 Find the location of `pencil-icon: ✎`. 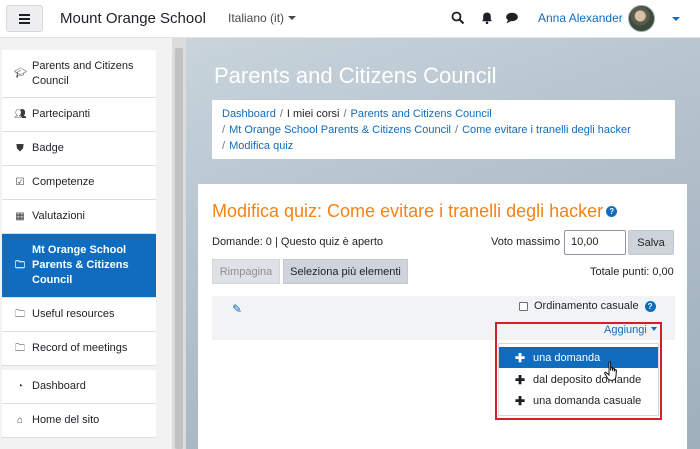

pencil-icon: ✎ is located at coordinates (237, 309).